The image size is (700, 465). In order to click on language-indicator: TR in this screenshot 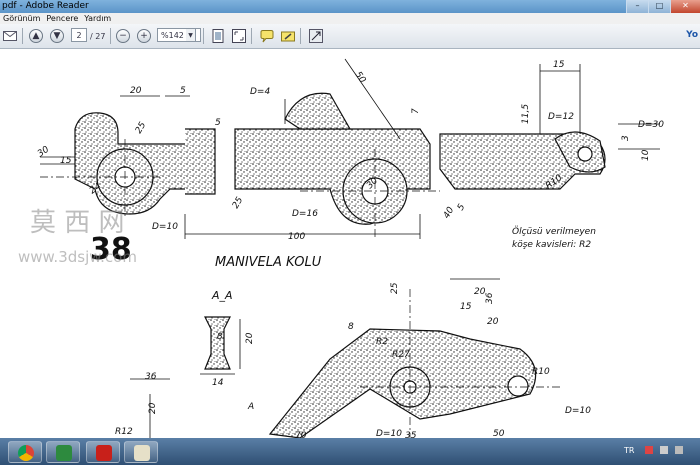, I will do `click(629, 450)`.